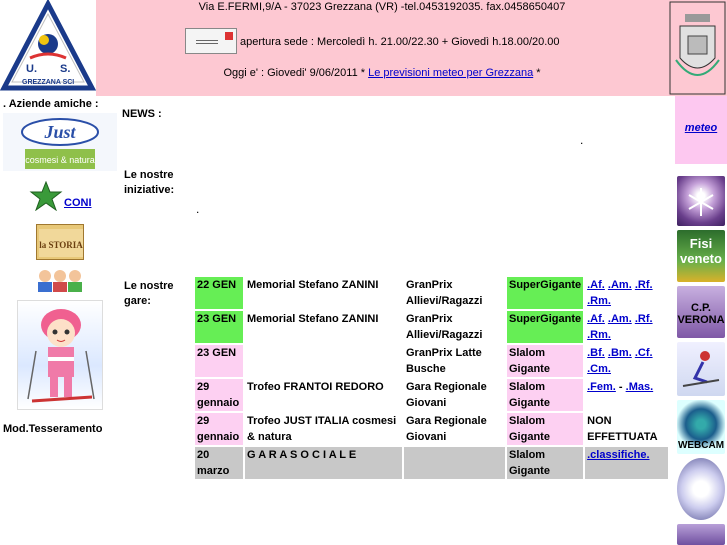 This screenshot has width=727, height=545. What do you see at coordinates (142, 114) in the screenshot?
I see `news-label: NEWS :` at bounding box center [142, 114].